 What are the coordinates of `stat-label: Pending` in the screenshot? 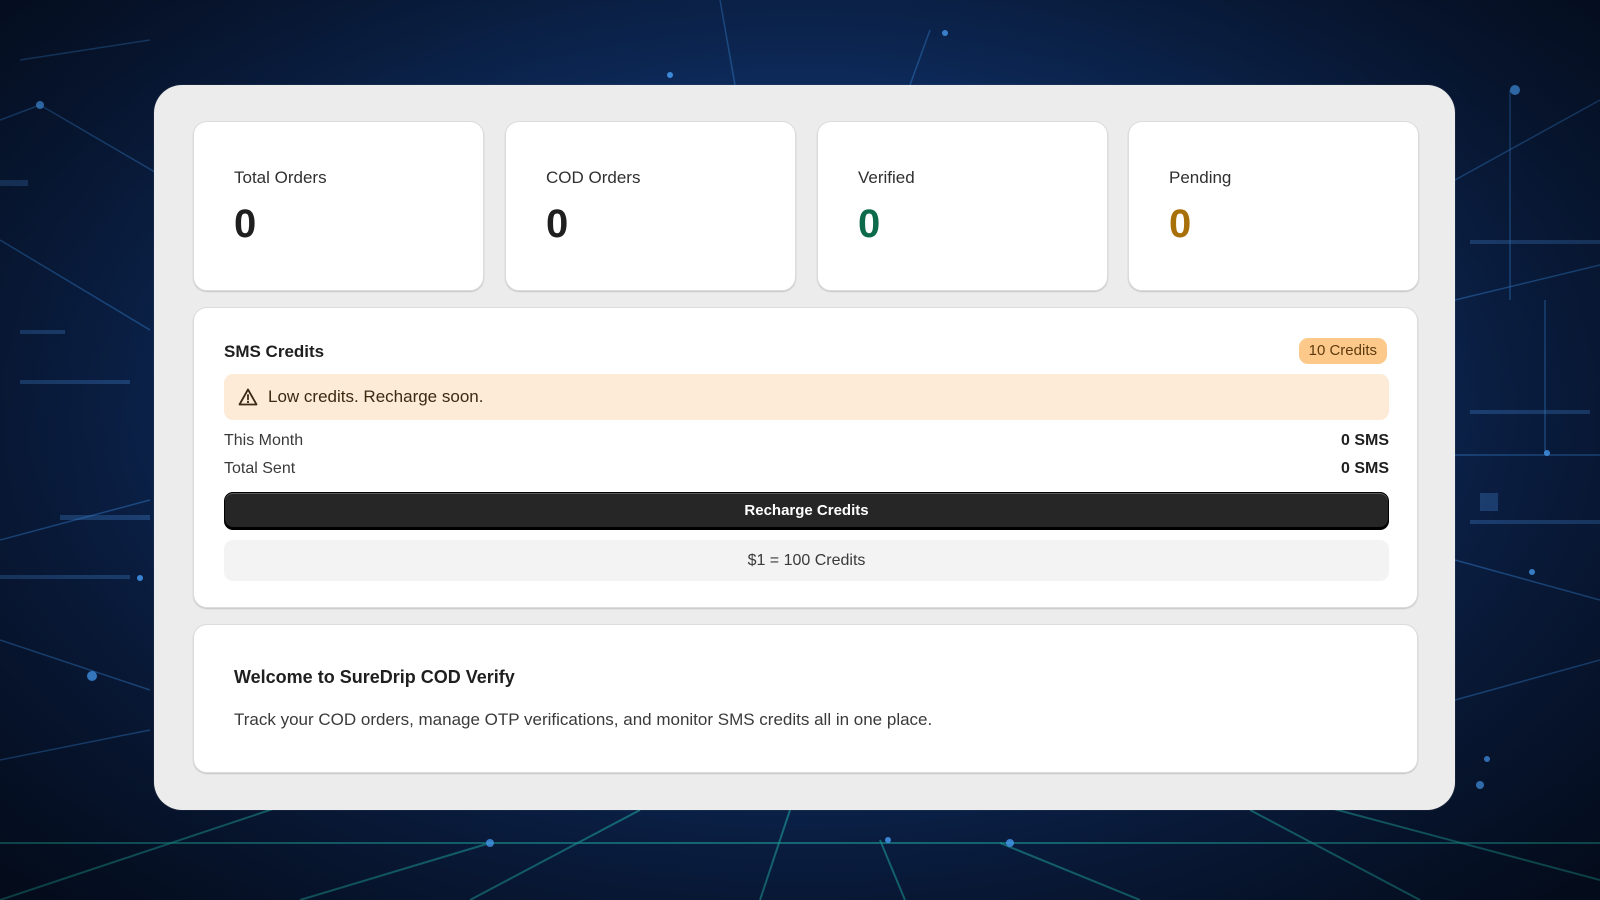 It's located at (1200, 177).